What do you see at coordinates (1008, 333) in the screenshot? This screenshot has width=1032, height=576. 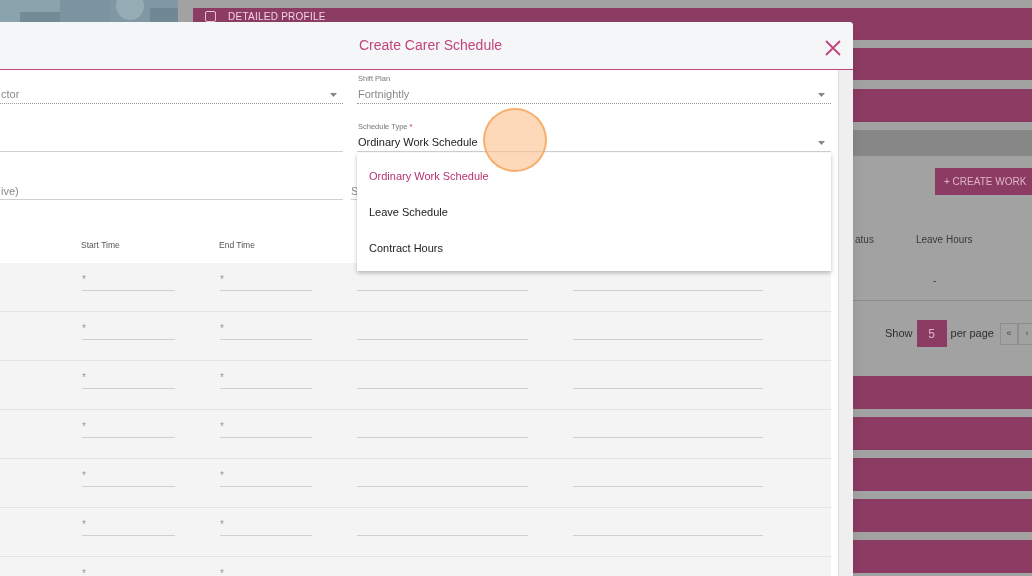 I see `pagination-button: «` at bounding box center [1008, 333].